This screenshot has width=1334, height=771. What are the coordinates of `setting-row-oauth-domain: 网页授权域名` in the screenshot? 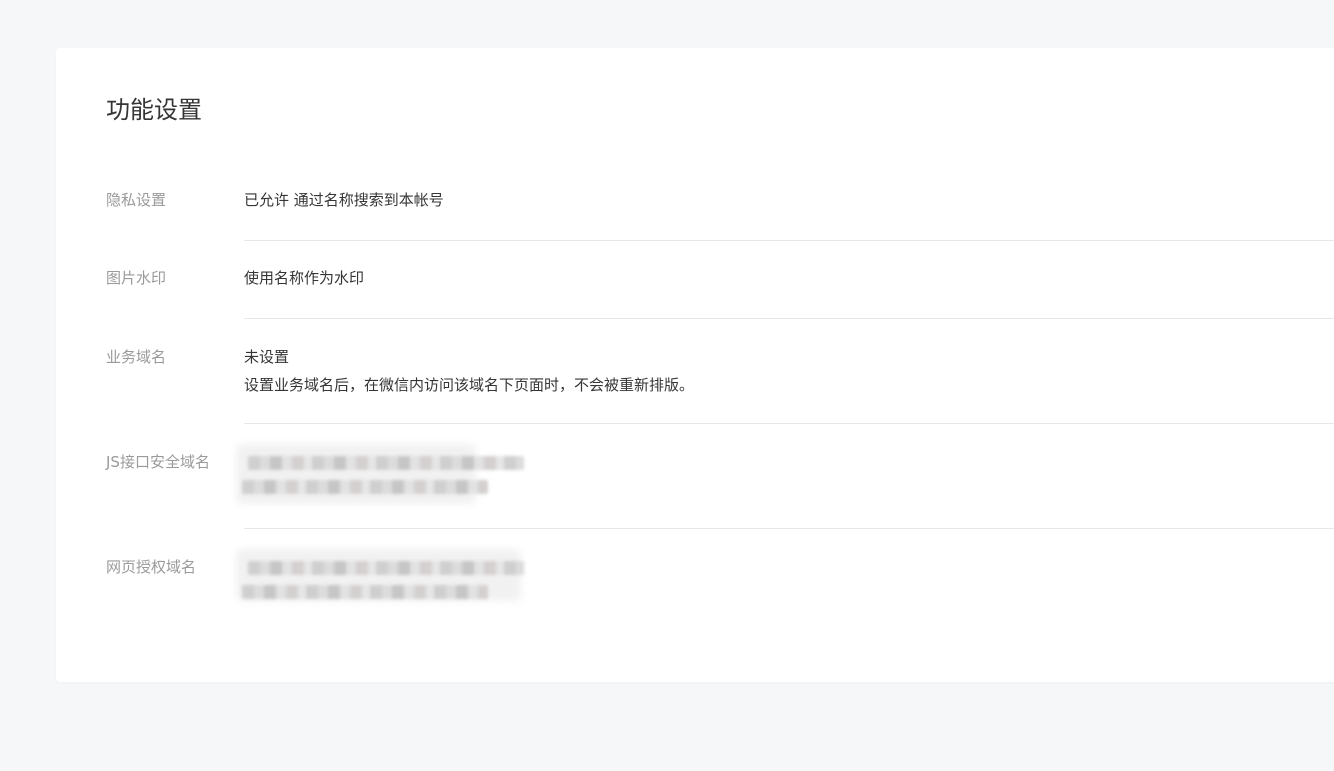 It's located at (720, 592).